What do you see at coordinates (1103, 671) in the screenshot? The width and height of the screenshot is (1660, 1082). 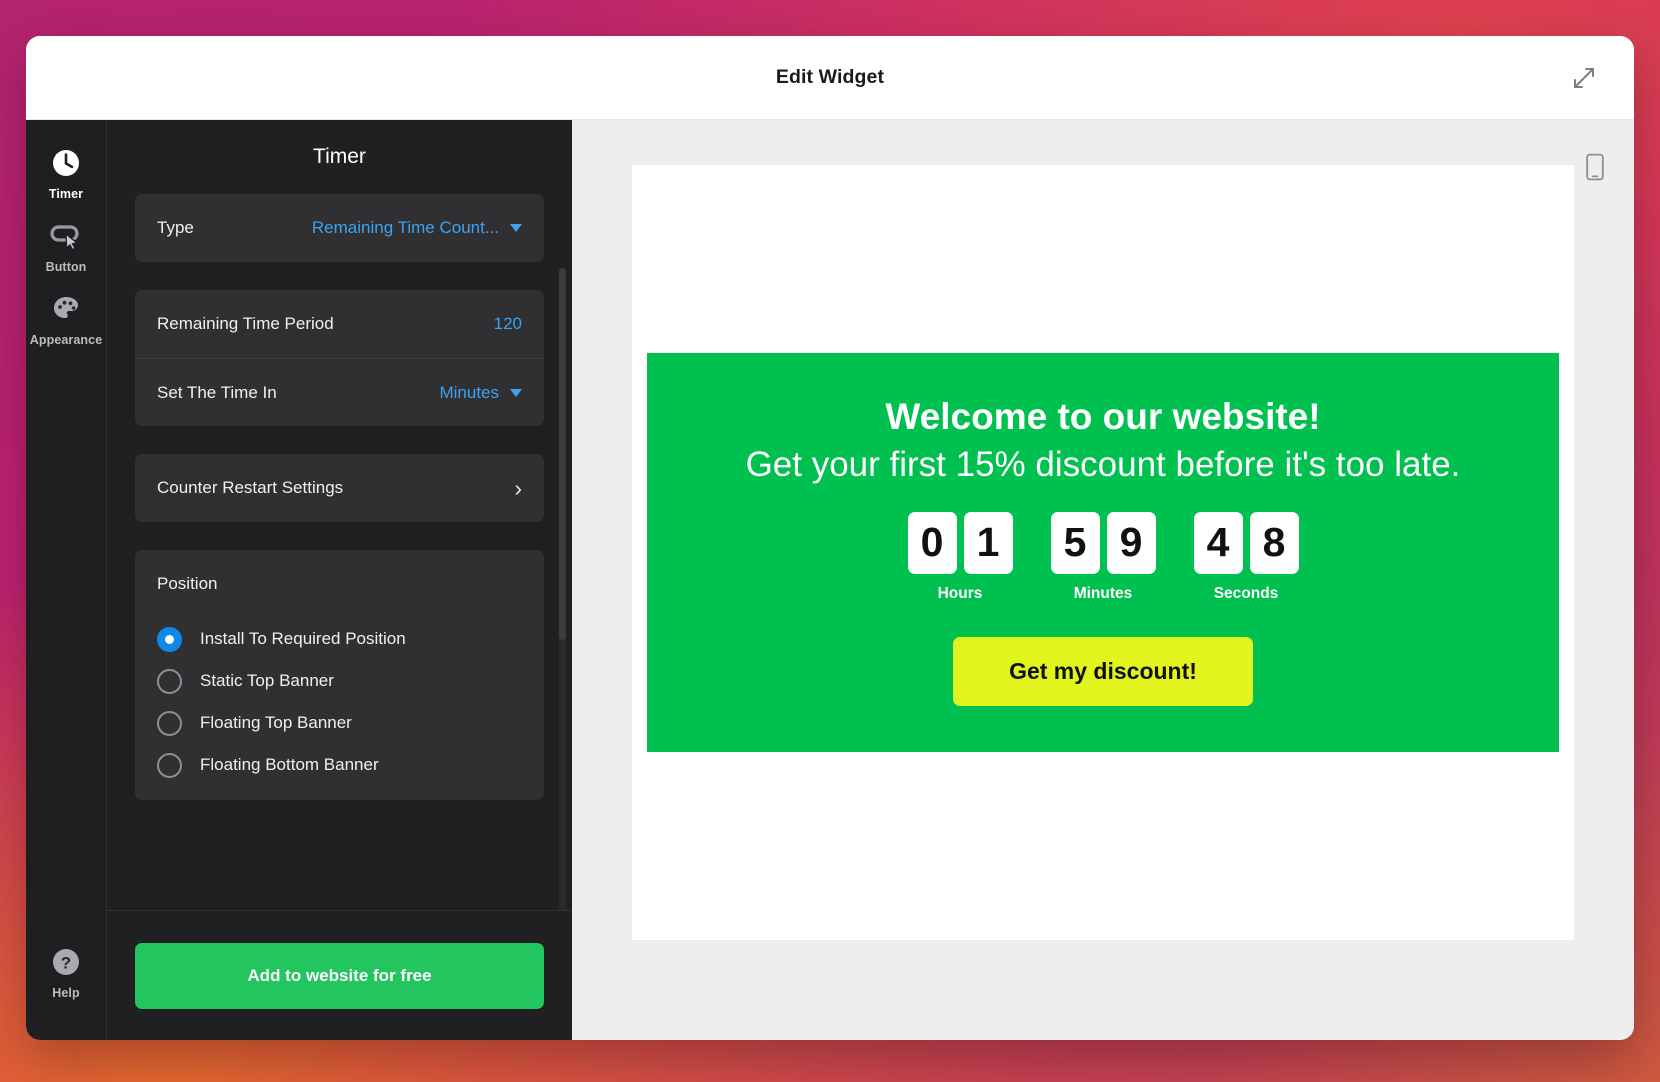 I see `get-my-discount-button: Get my discount!` at bounding box center [1103, 671].